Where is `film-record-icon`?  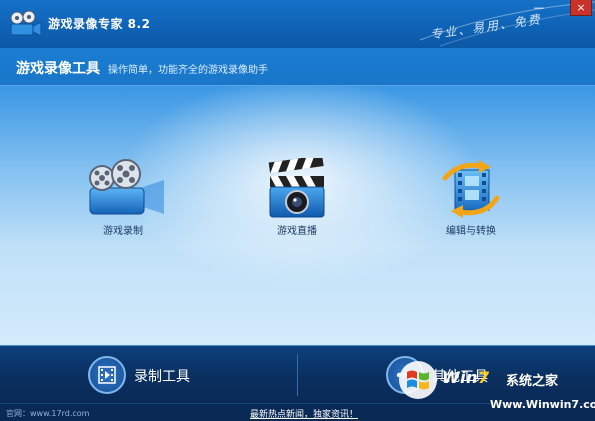 film-record-icon is located at coordinates (107, 375).